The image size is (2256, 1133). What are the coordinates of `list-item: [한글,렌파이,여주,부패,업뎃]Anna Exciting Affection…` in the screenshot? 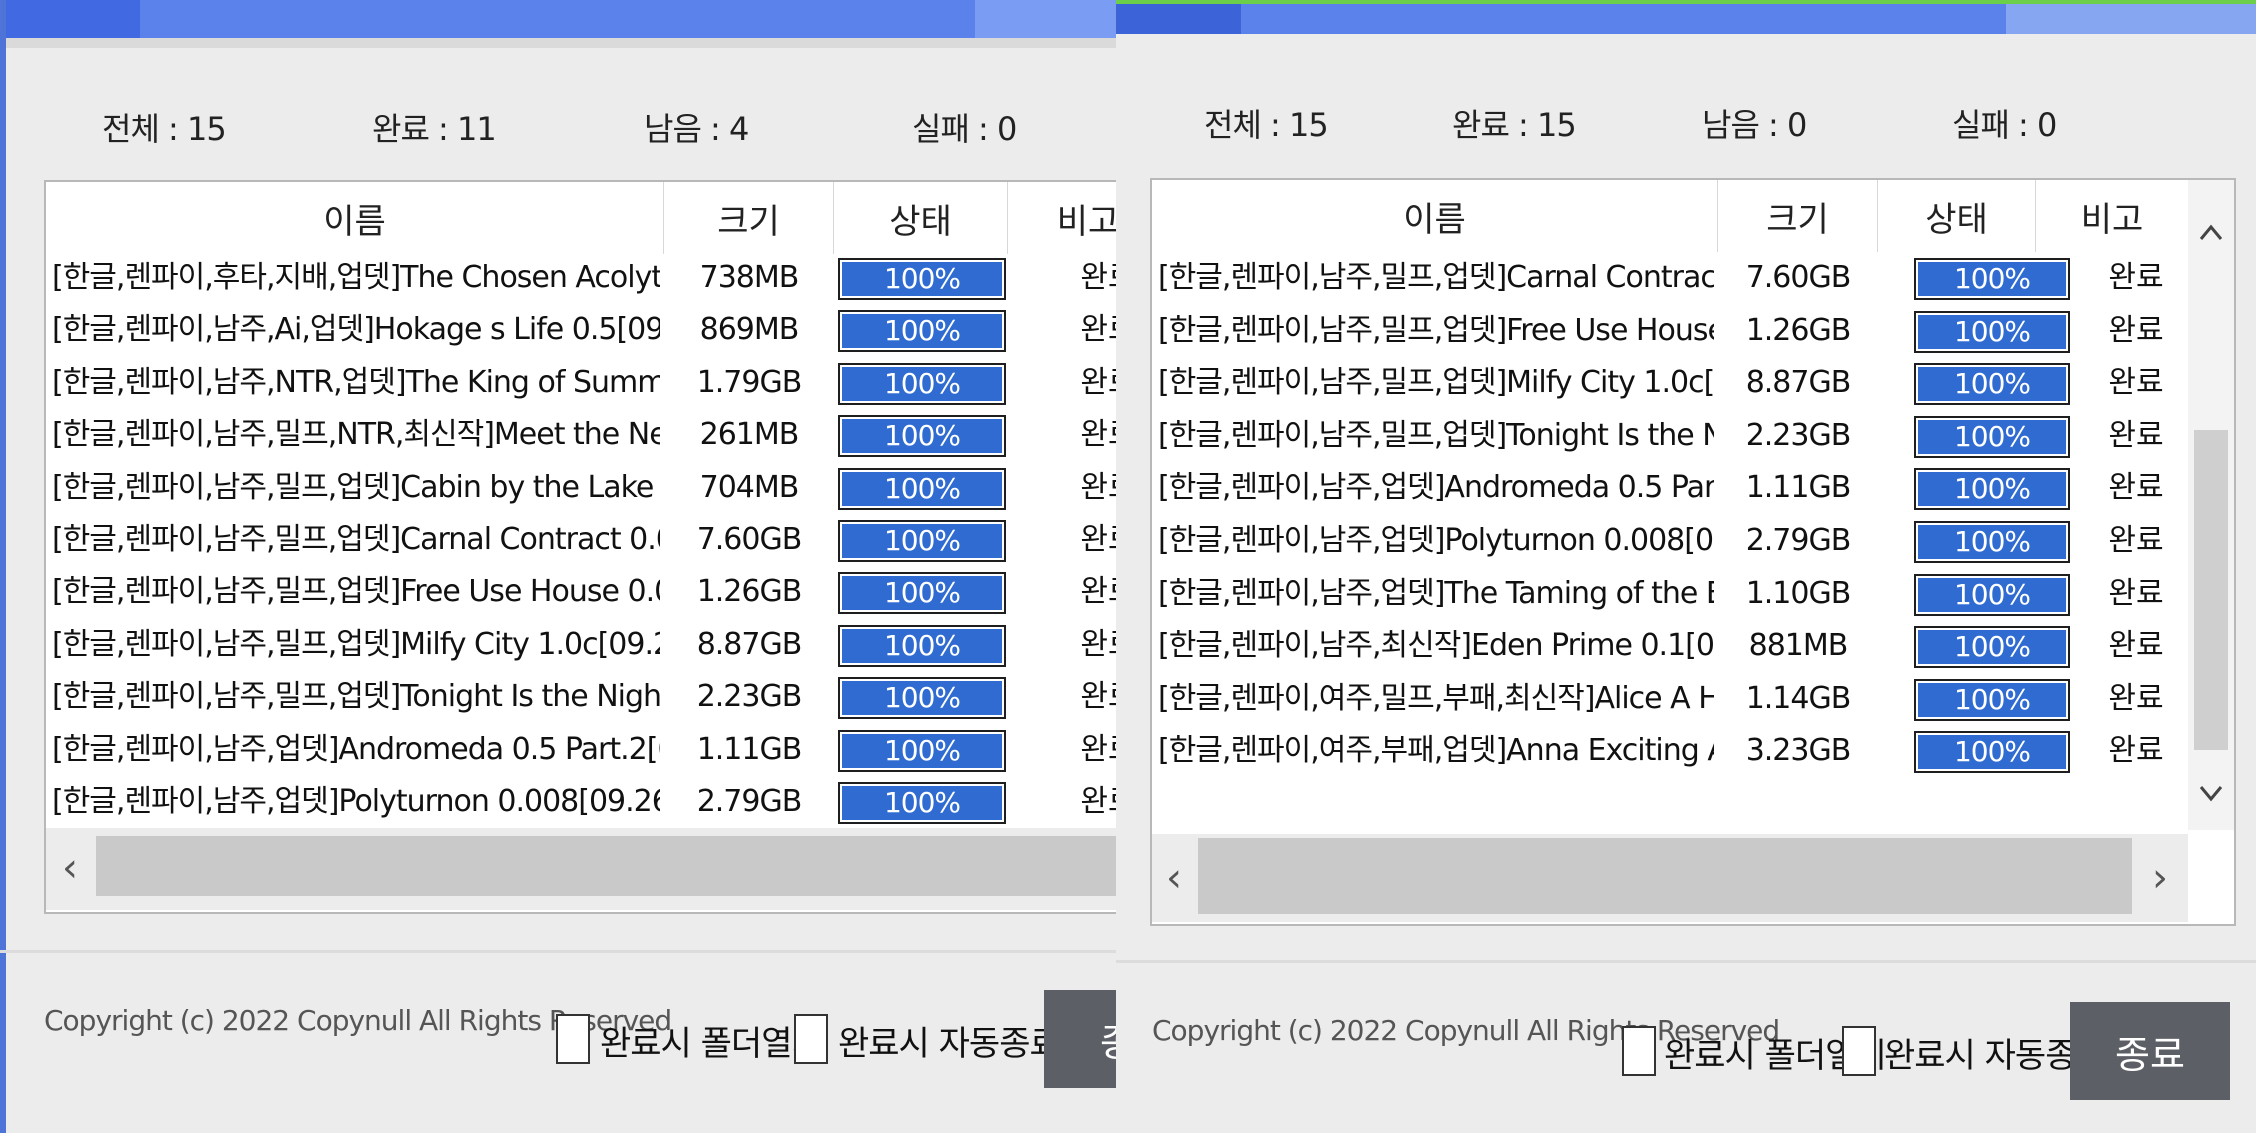 It's located at (1670, 751).